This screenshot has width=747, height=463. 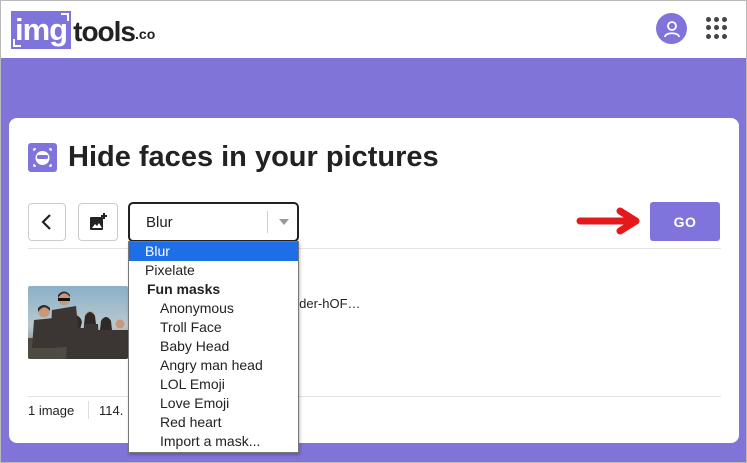 I want to click on dropdown-option-troll-face: Troll Face, so click(x=213, y=327).